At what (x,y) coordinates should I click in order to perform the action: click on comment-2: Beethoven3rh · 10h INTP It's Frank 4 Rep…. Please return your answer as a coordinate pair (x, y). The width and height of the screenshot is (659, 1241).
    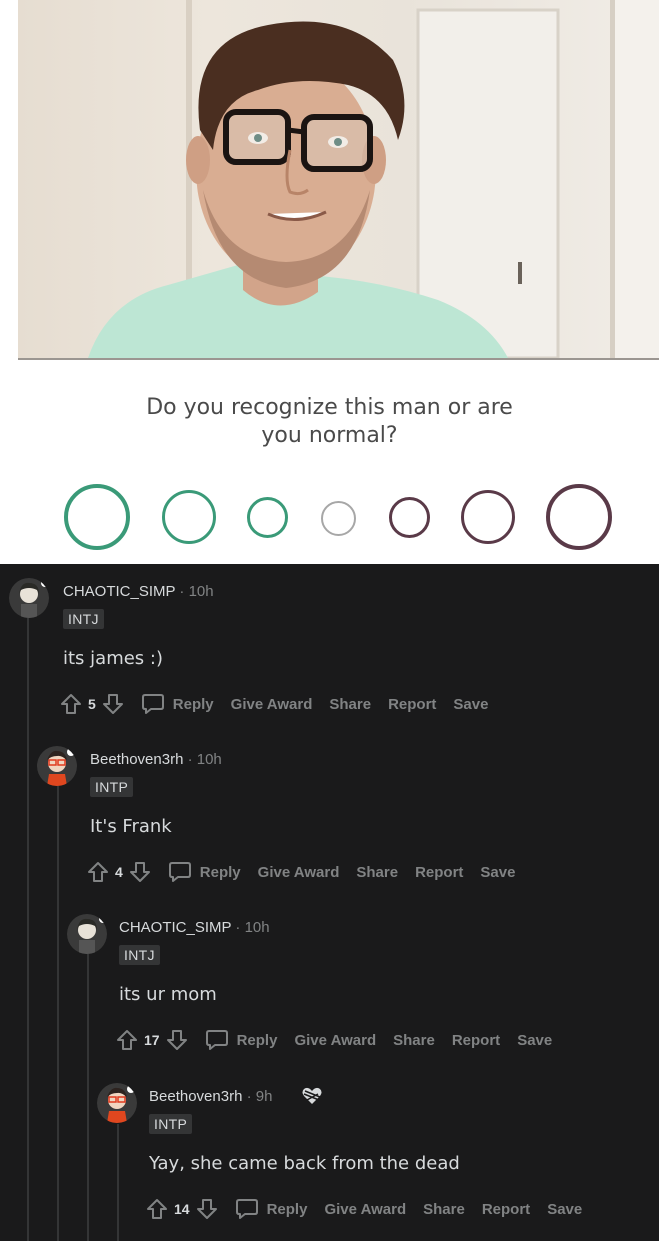
    Looking at the image, I should click on (343, 812).